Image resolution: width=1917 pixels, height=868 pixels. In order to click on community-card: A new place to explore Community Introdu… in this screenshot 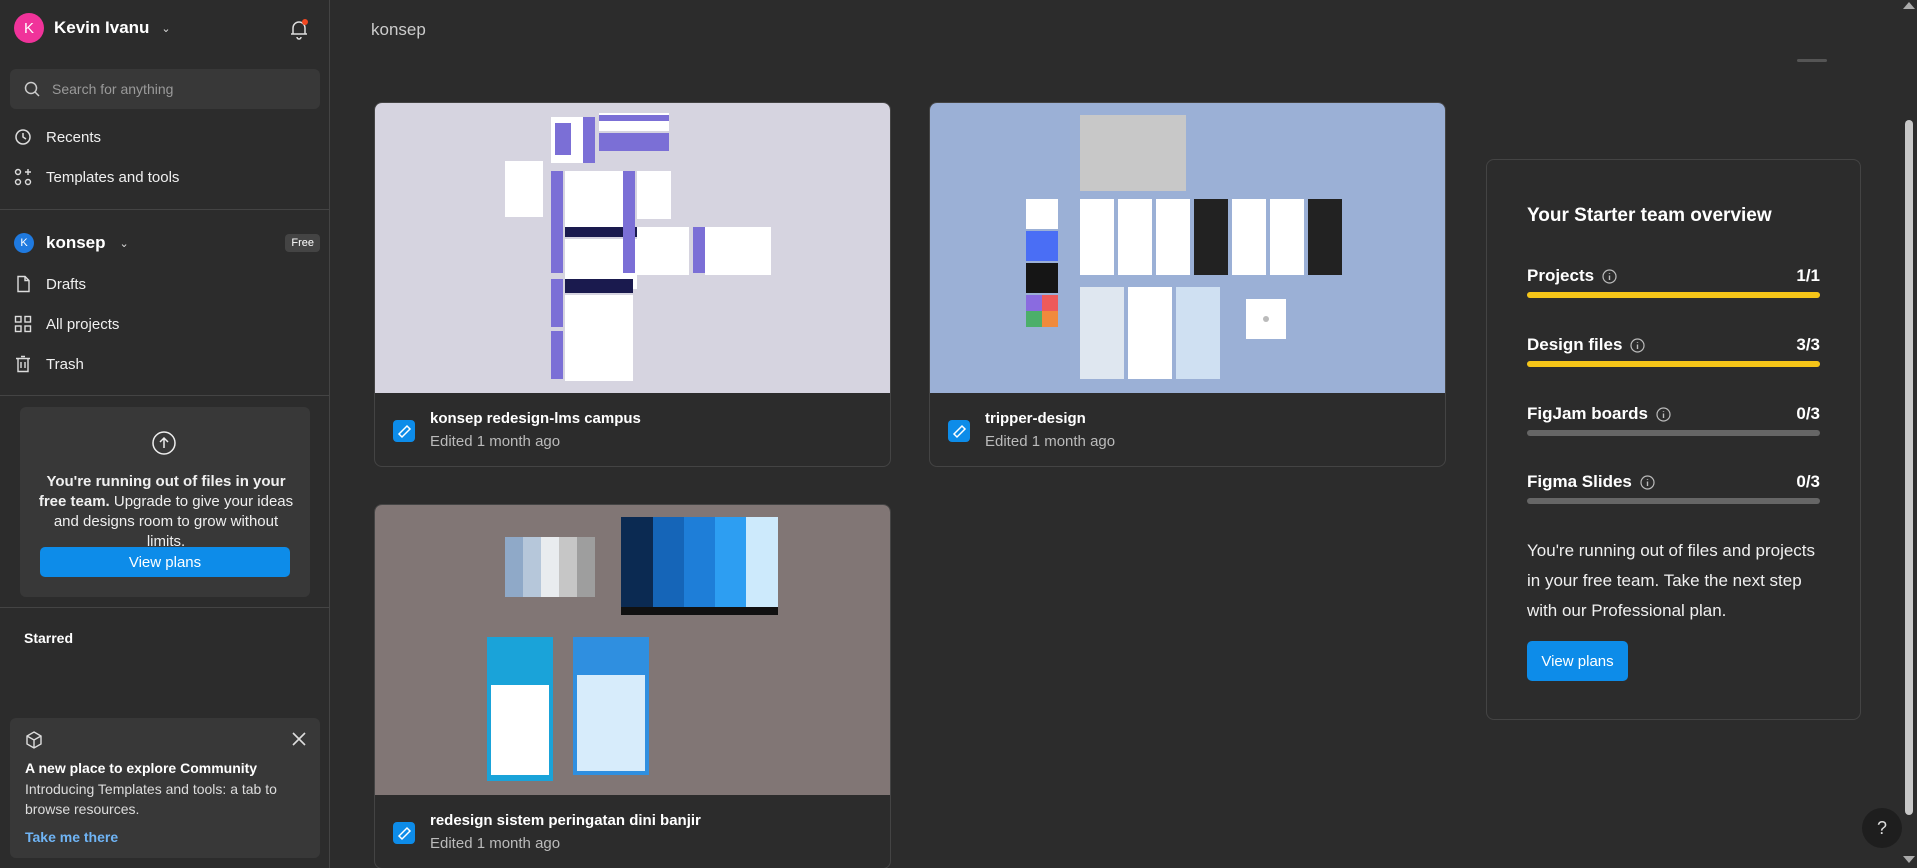, I will do `click(165, 788)`.